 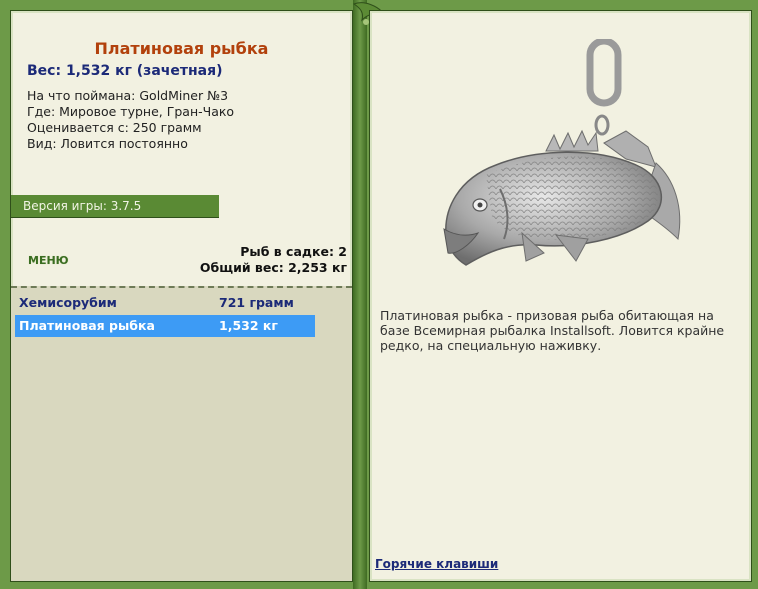 What do you see at coordinates (293, 251) in the screenshot?
I see `fish-count-text: Рыб в садке: 2` at bounding box center [293, 251].